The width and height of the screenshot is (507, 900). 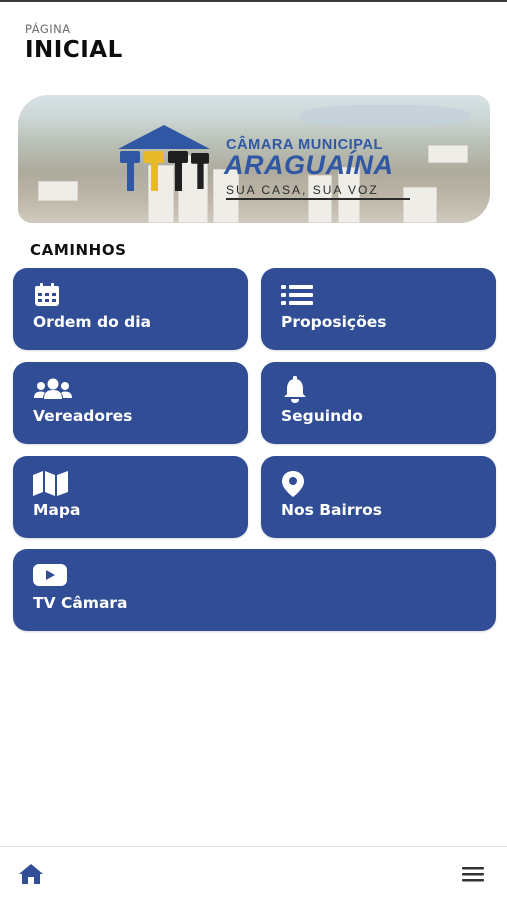 What do you see at coordinates (130, 403) in the screenshot?
I see `tile-vereadores: Vereadores` at bounding box center [130, 403].